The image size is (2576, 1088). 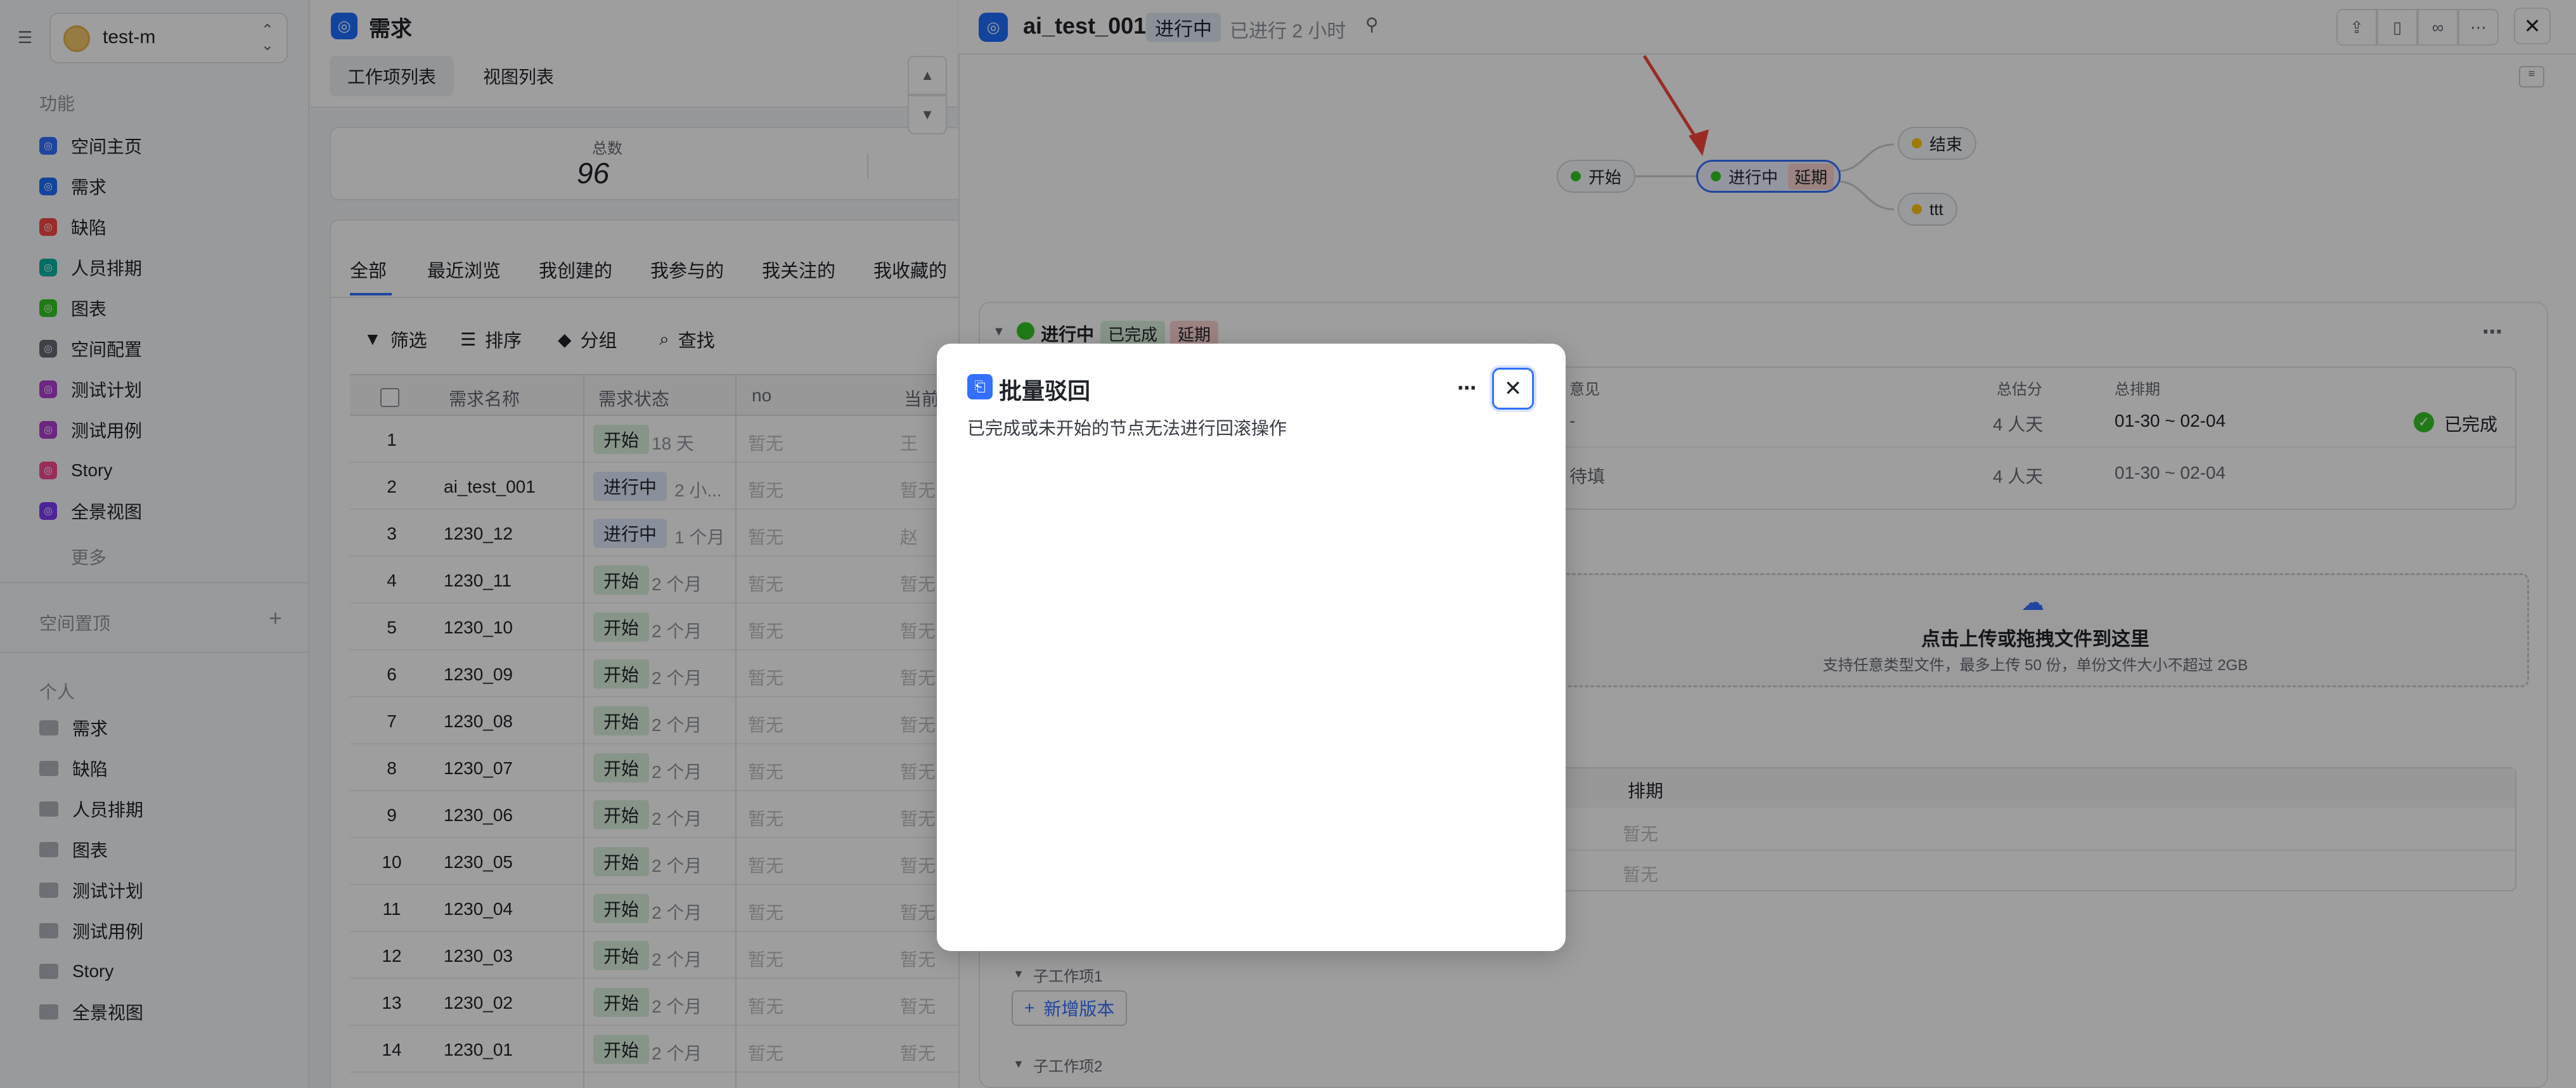 I want to click on dialog-description: 已完成或未开始的节点无法进行回滚操作, so click(x=1127, y=428).